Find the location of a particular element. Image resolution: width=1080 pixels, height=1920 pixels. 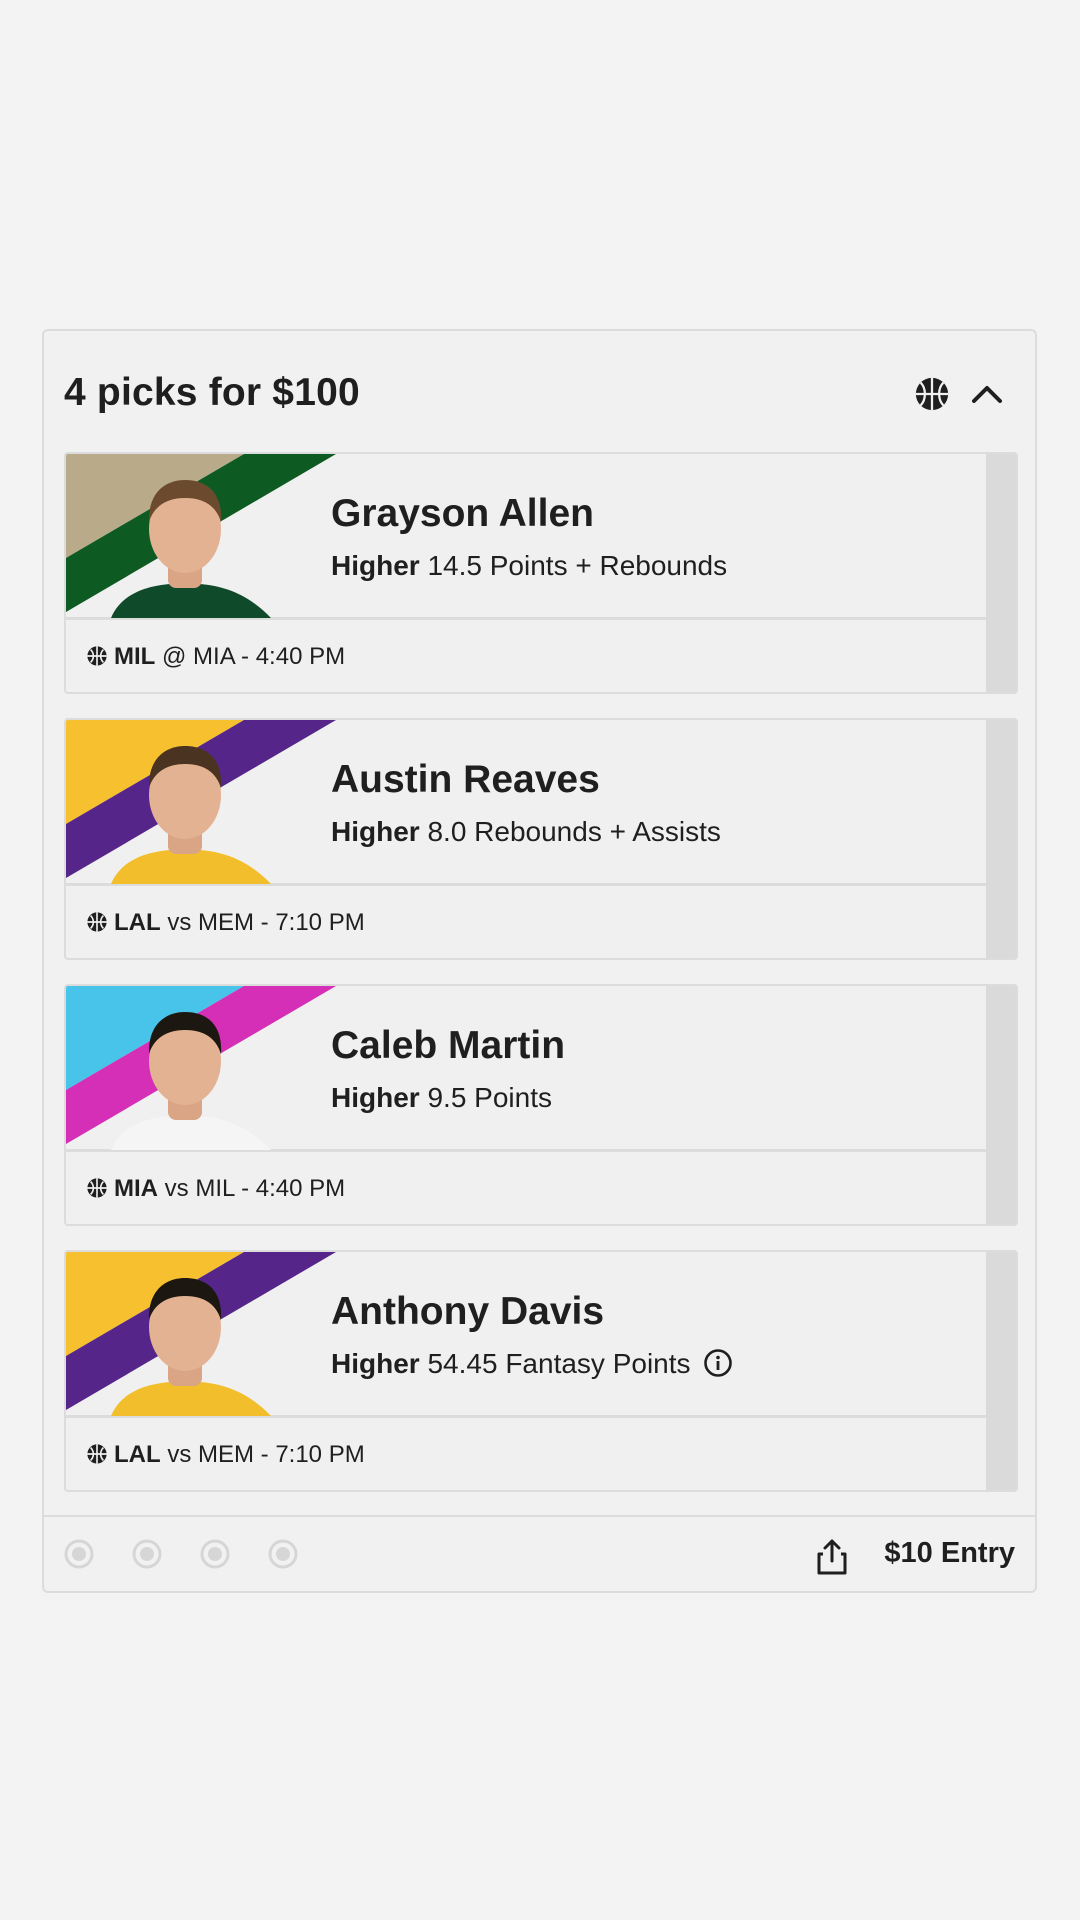

card-title: 4 picks for $100 is located at coordinates (212, 392).